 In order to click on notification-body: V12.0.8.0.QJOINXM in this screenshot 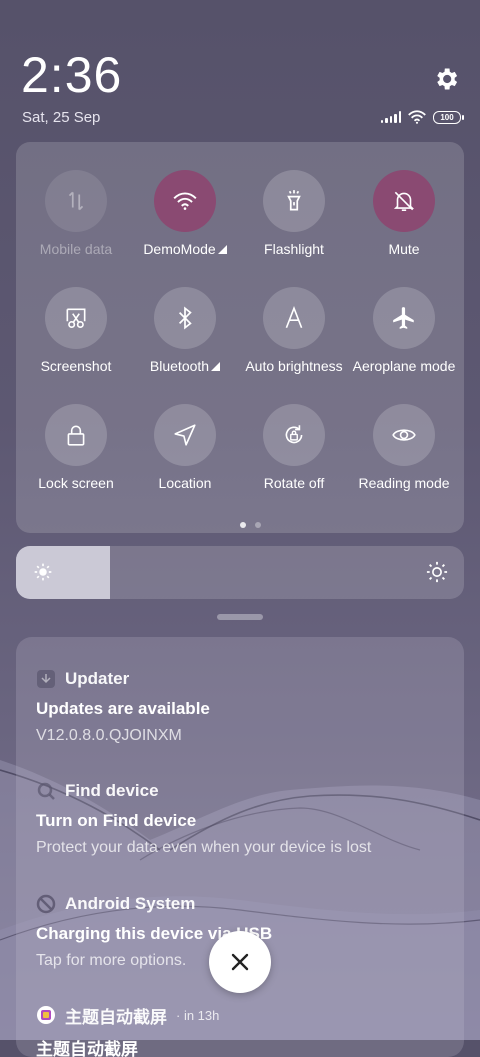, I will do `click(109, 735)`.